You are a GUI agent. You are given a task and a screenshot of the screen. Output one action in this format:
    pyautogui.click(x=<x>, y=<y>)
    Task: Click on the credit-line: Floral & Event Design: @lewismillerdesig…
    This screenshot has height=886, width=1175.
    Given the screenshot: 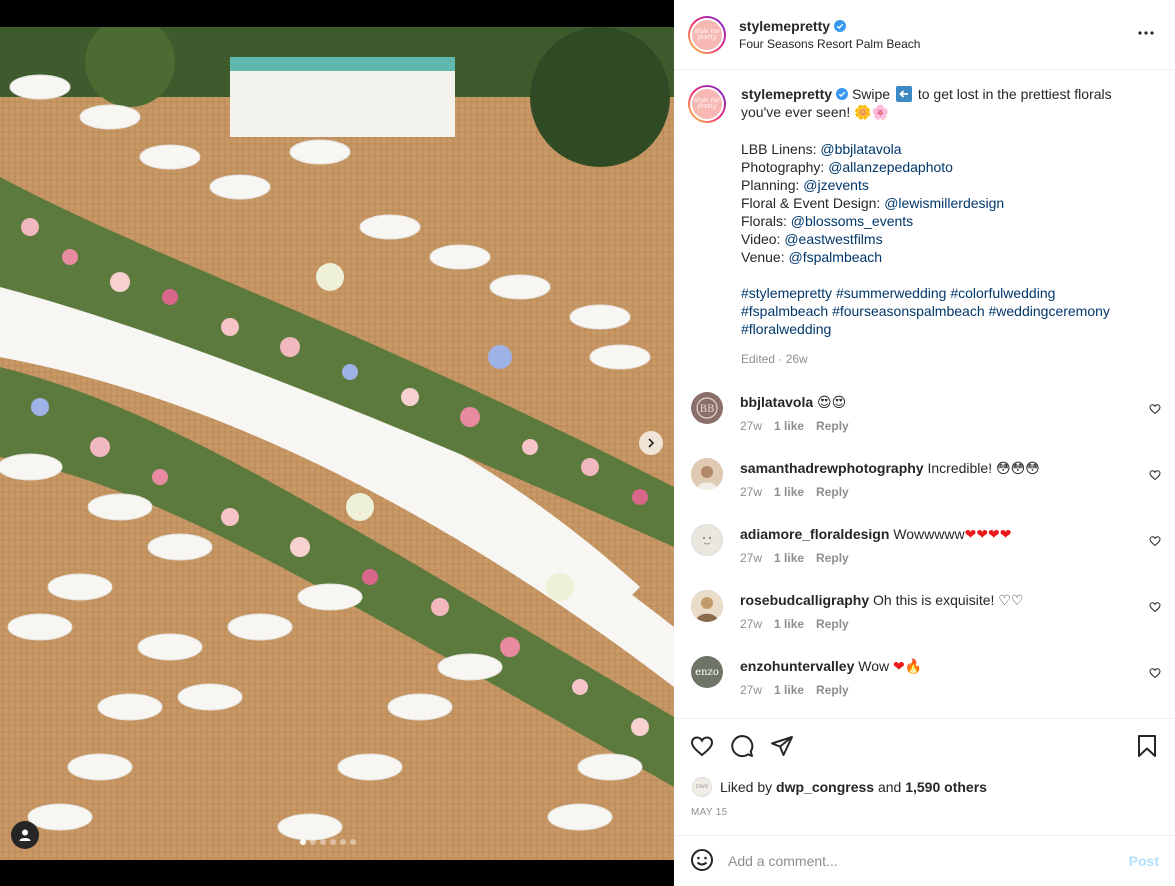 What is the action you would take?
    pyautogui.click(x=873, y=203)
    